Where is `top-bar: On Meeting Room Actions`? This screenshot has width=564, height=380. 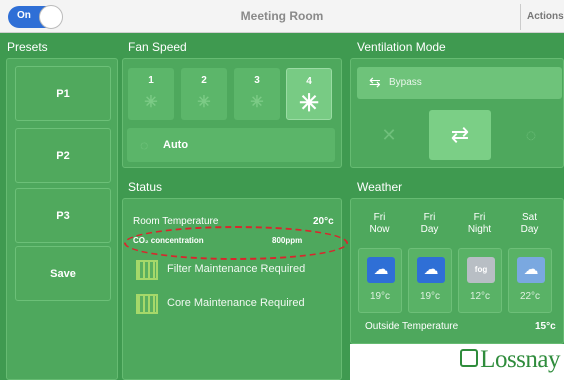 top-bar: On Meeting Room Actions is located at coordinates (282, 16).